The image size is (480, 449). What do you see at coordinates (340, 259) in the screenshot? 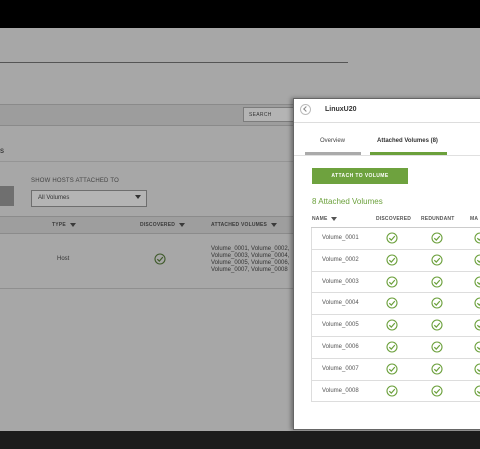
I see `volume-name: Volume_0002` at bounding box center [340, 259].